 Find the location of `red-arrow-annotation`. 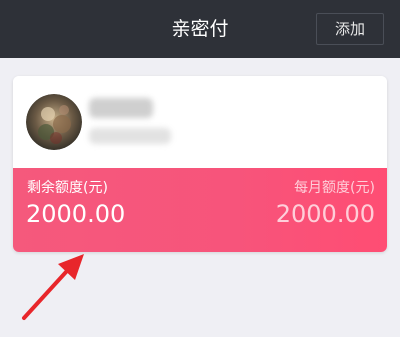

red-arrow-annotation is located at coordinates (53, 287).